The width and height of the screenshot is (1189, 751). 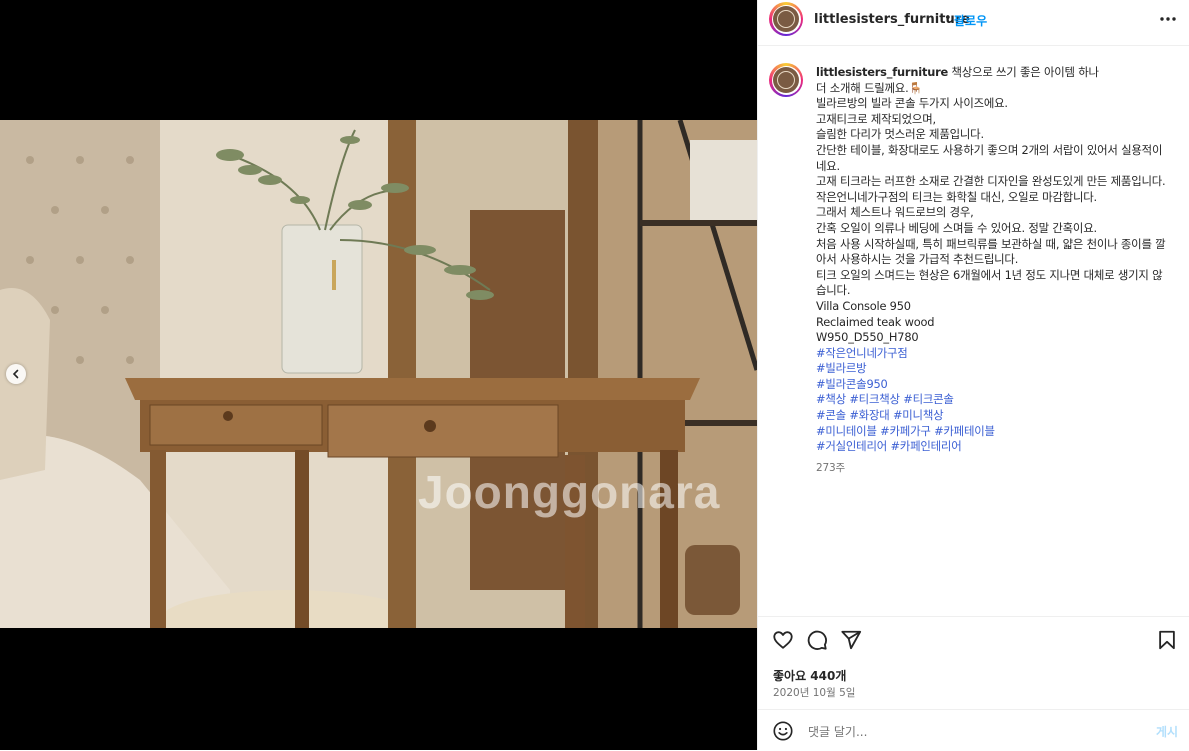 What do you see at coordinates (968, 732) in the screenshot?
I see `comment-input` at bounding box center [968, 732].